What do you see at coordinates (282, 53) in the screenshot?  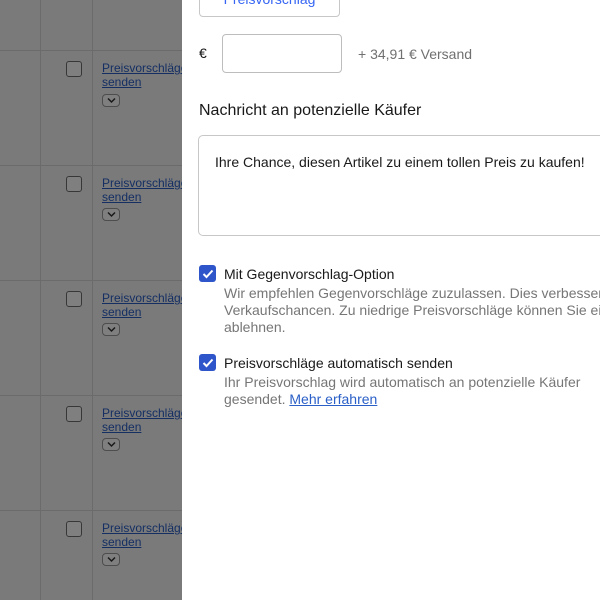 I see `offer-price-input` at bounding box center [282, 53].